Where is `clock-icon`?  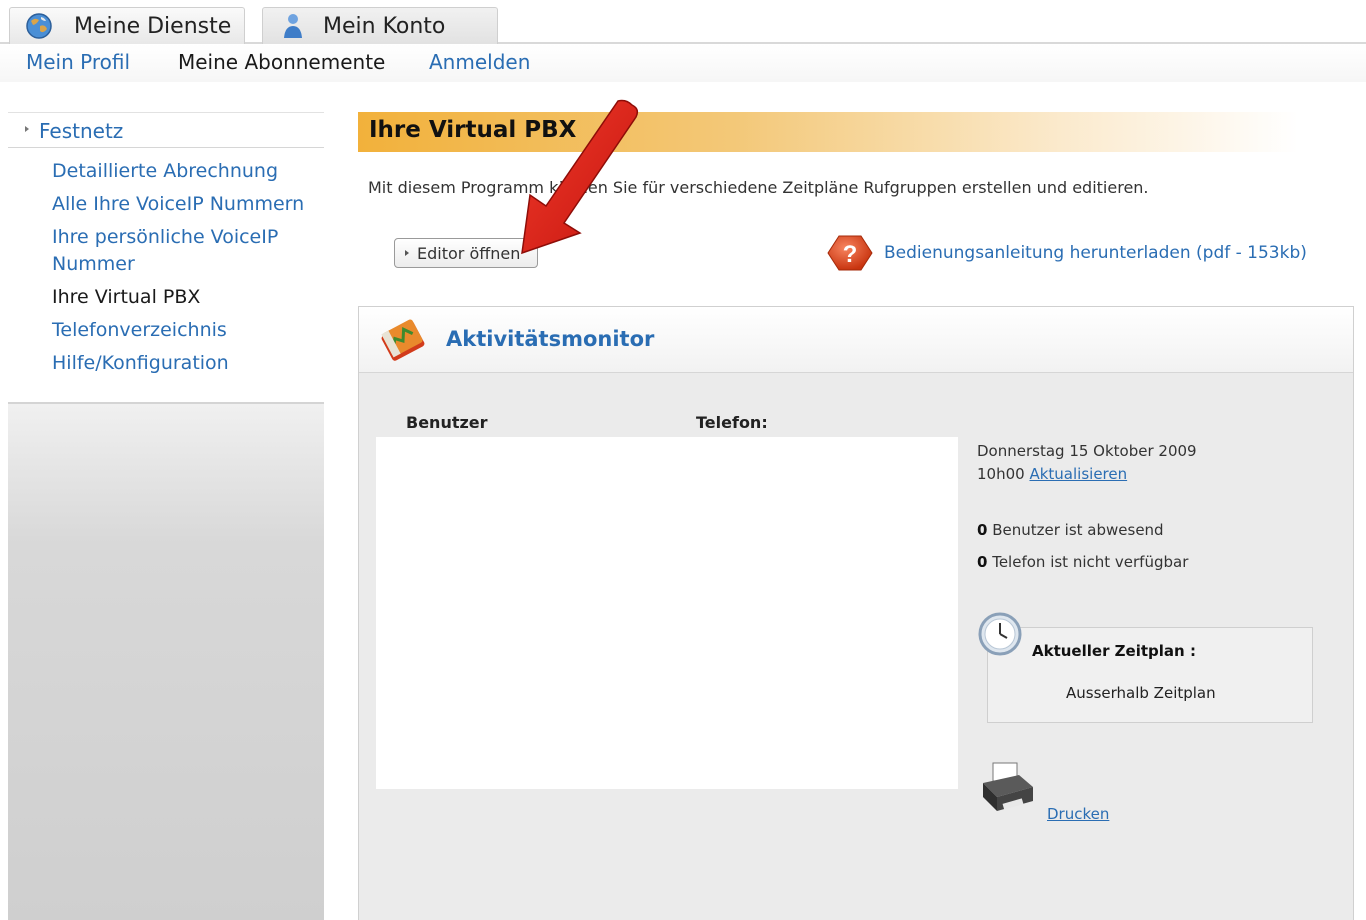 clock-icon is located at coordinates (1000, 634).